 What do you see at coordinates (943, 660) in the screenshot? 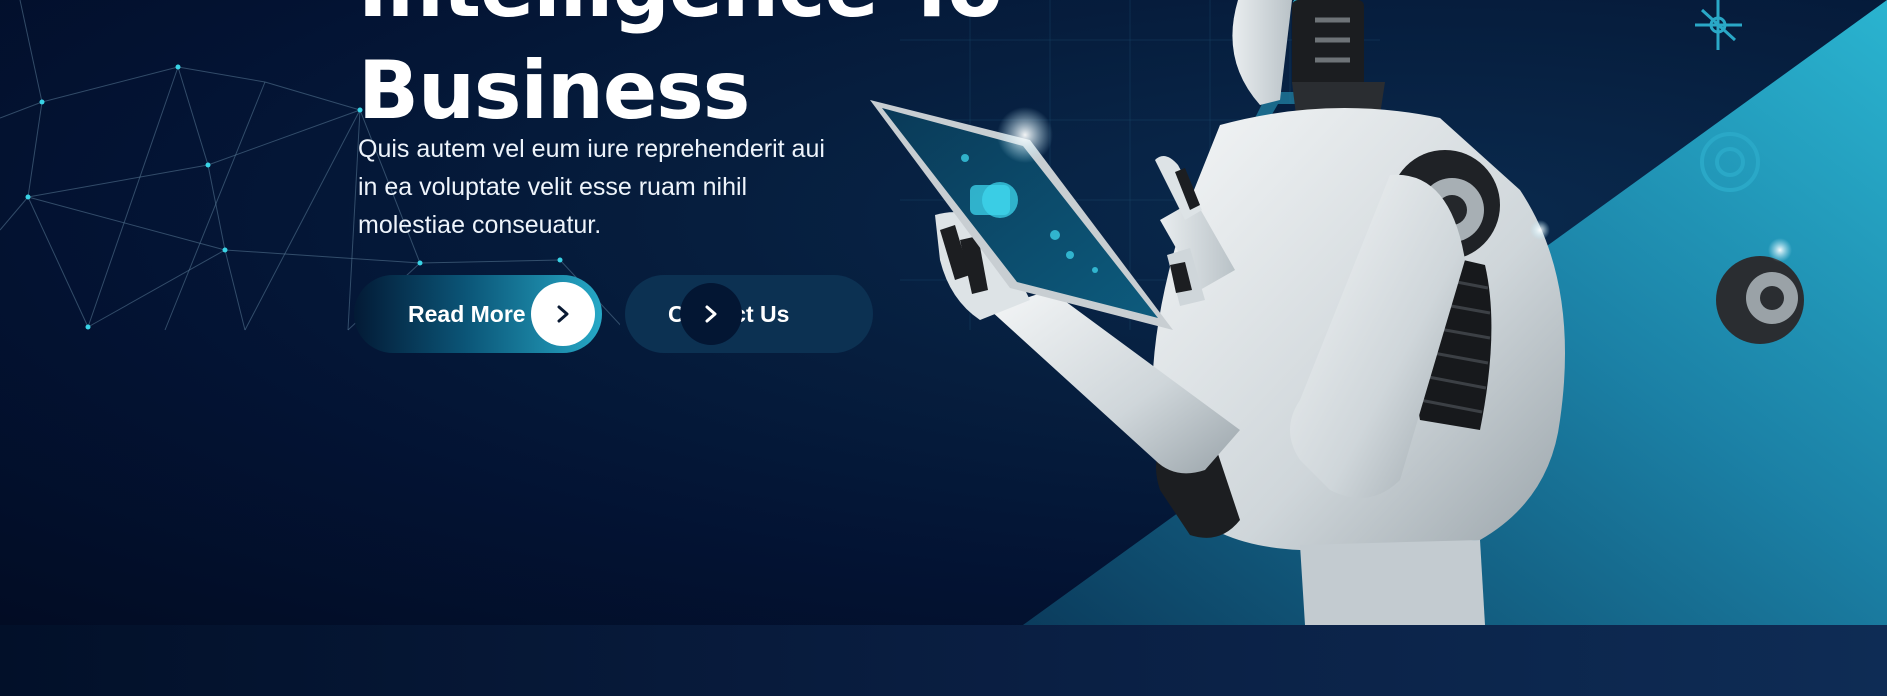
I see `bottom-band` at bounding box center [943, 660].